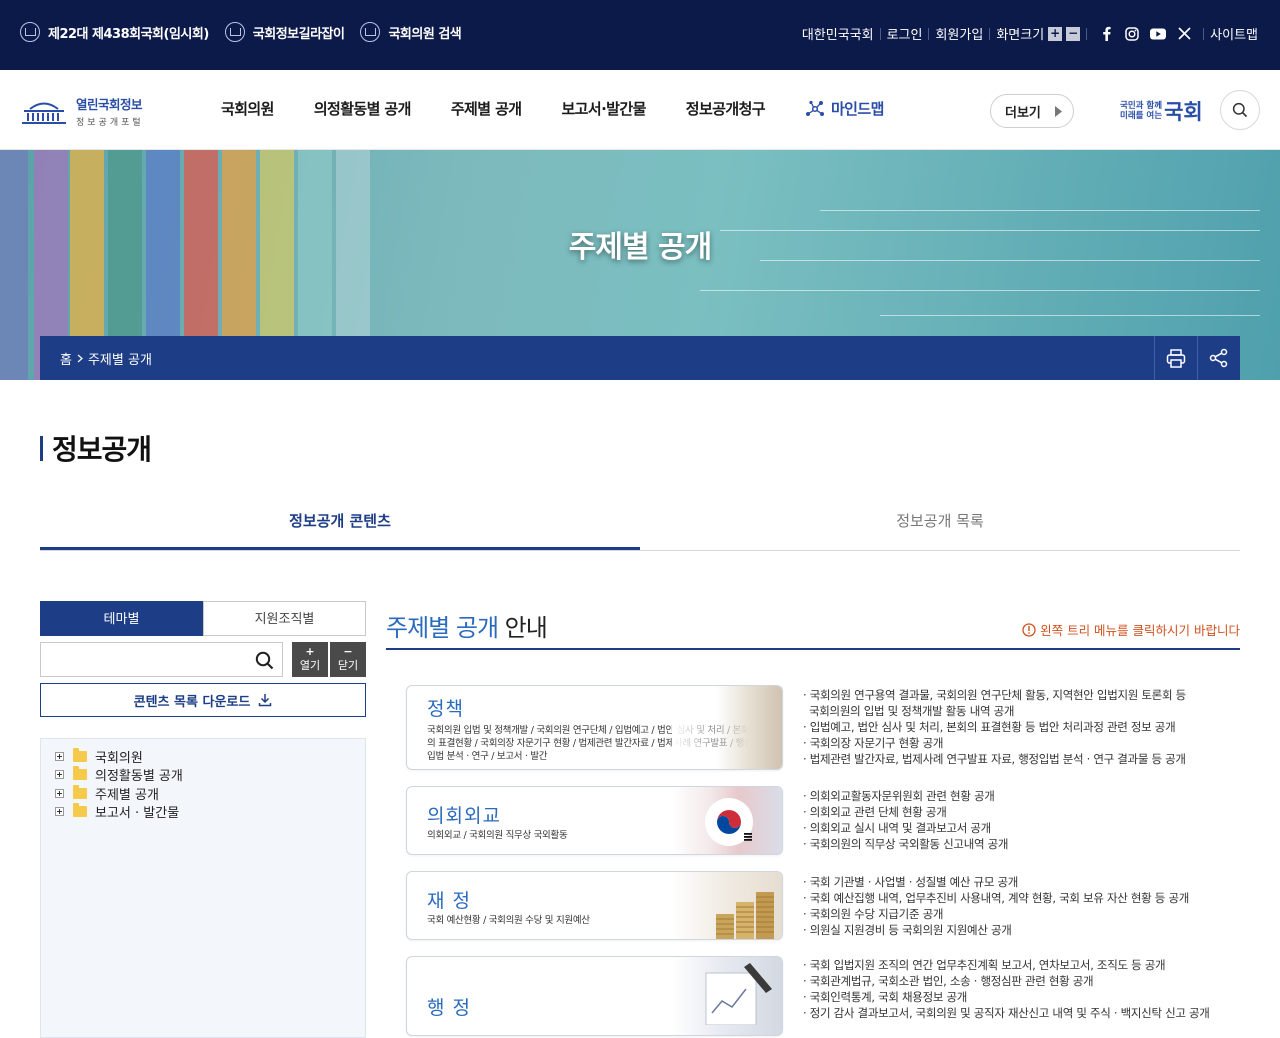 This screenshot has width=1280, height=1038. What do you see at coordinates (1234, 33) in the screenshot?
I see `sitemap-link: 사이트맵` at bounding box center [1234, 33].